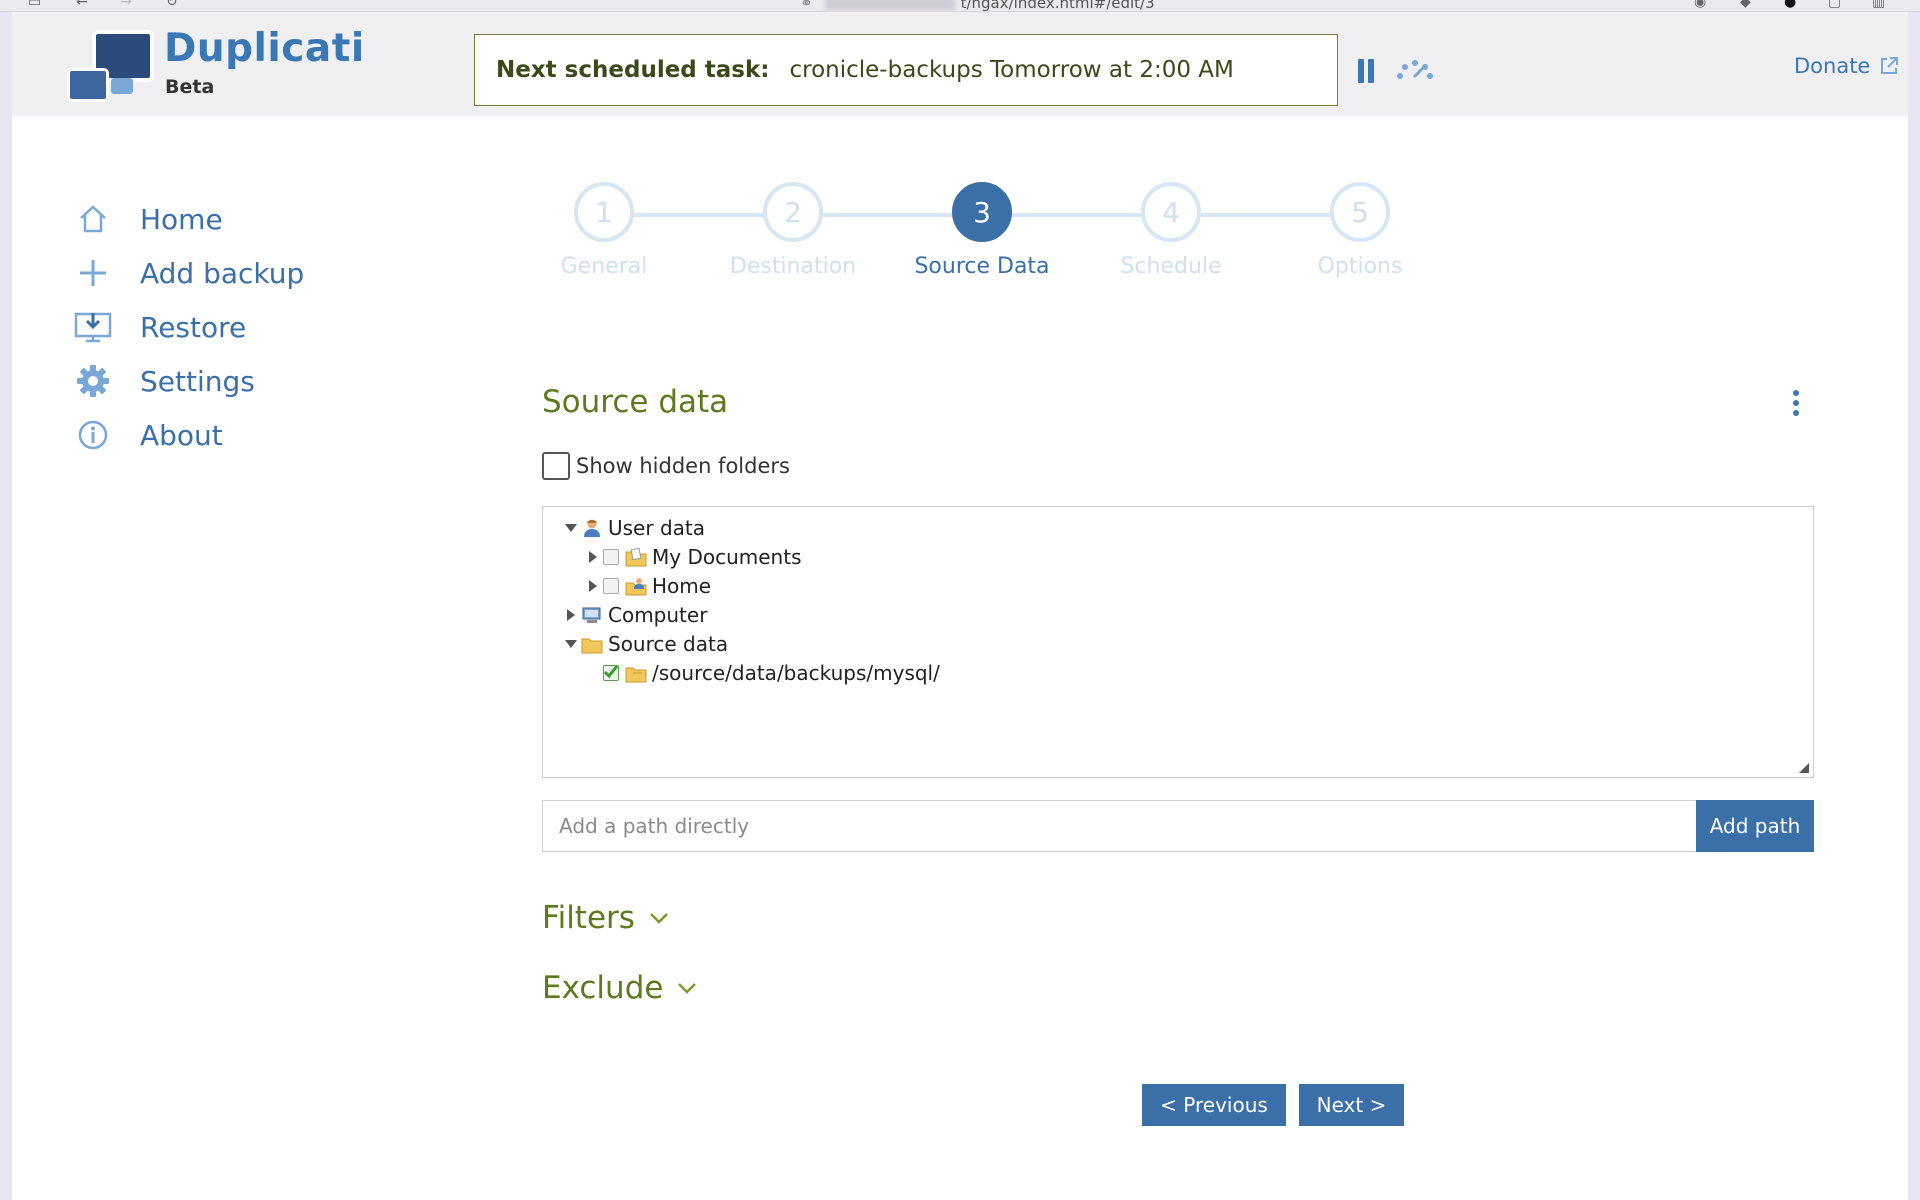 This screenshot has width=1920, height=1200. What do you see at coordinates (683, 466) in the screenshot?
I see `checkbox-label: Show hidden folders` at bounding box center [683, 466].